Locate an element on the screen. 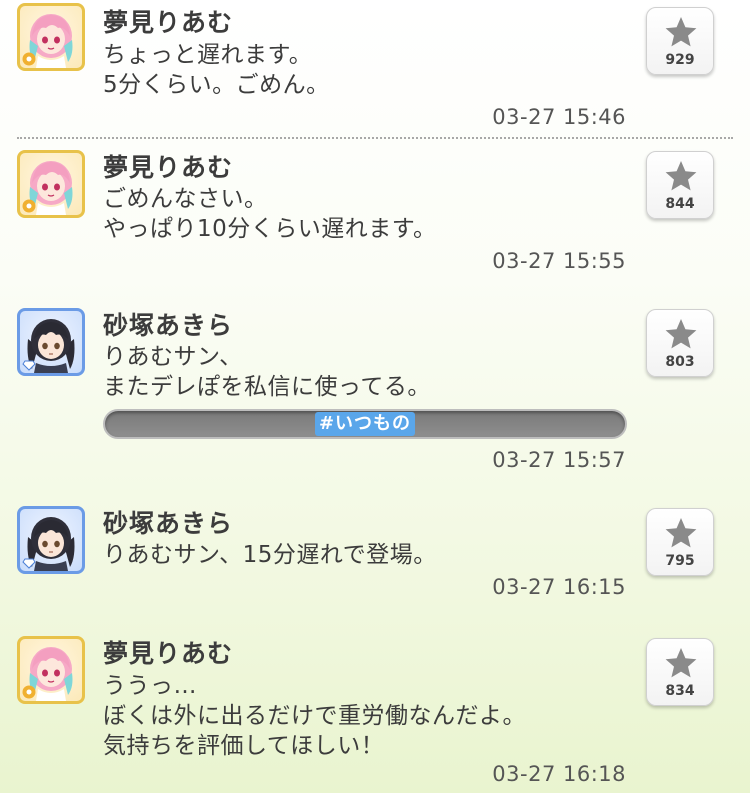 The height and width of the screenshot is (793, 750). favorite-button: 795 is located at coordinates (680, 542).